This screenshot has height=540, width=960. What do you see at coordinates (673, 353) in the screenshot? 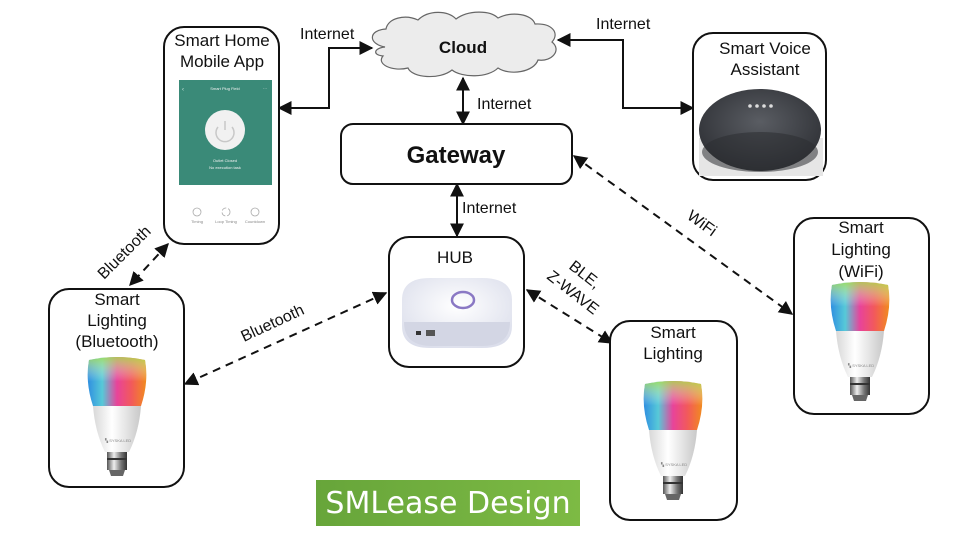
I see `lighting-label-line2: Lighting` at bounding box center [673, 353].